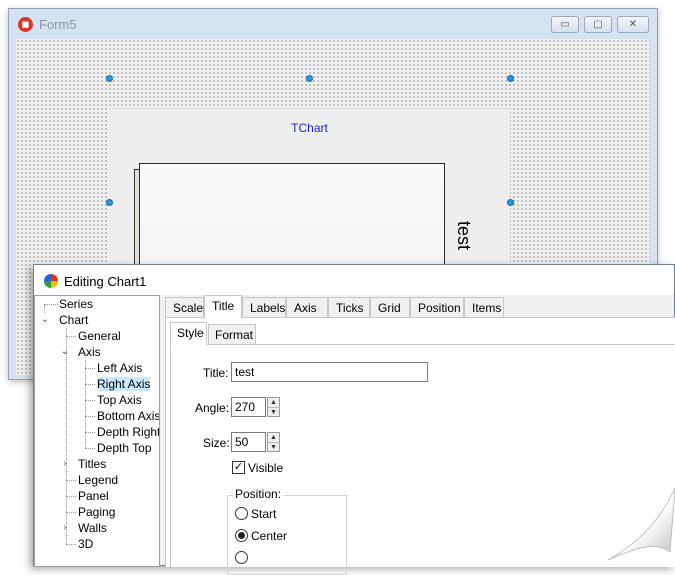 The height and width of the screenshot is (575, 675). What do you see at coordinates (216, 373) in the screenshot?
I see `title-label: Title:` at bounding box center [216, 373].